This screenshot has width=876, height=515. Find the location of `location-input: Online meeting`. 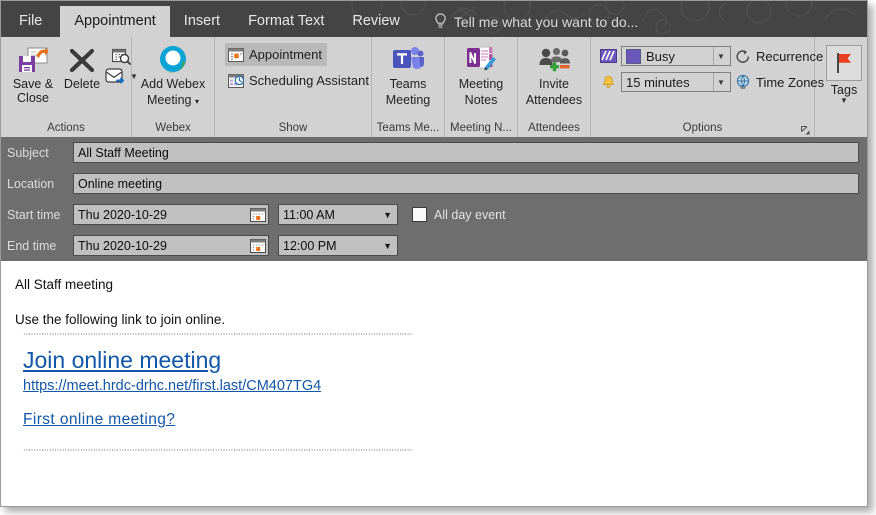

location-input: Online meeting is located at coordinates (466, 183).